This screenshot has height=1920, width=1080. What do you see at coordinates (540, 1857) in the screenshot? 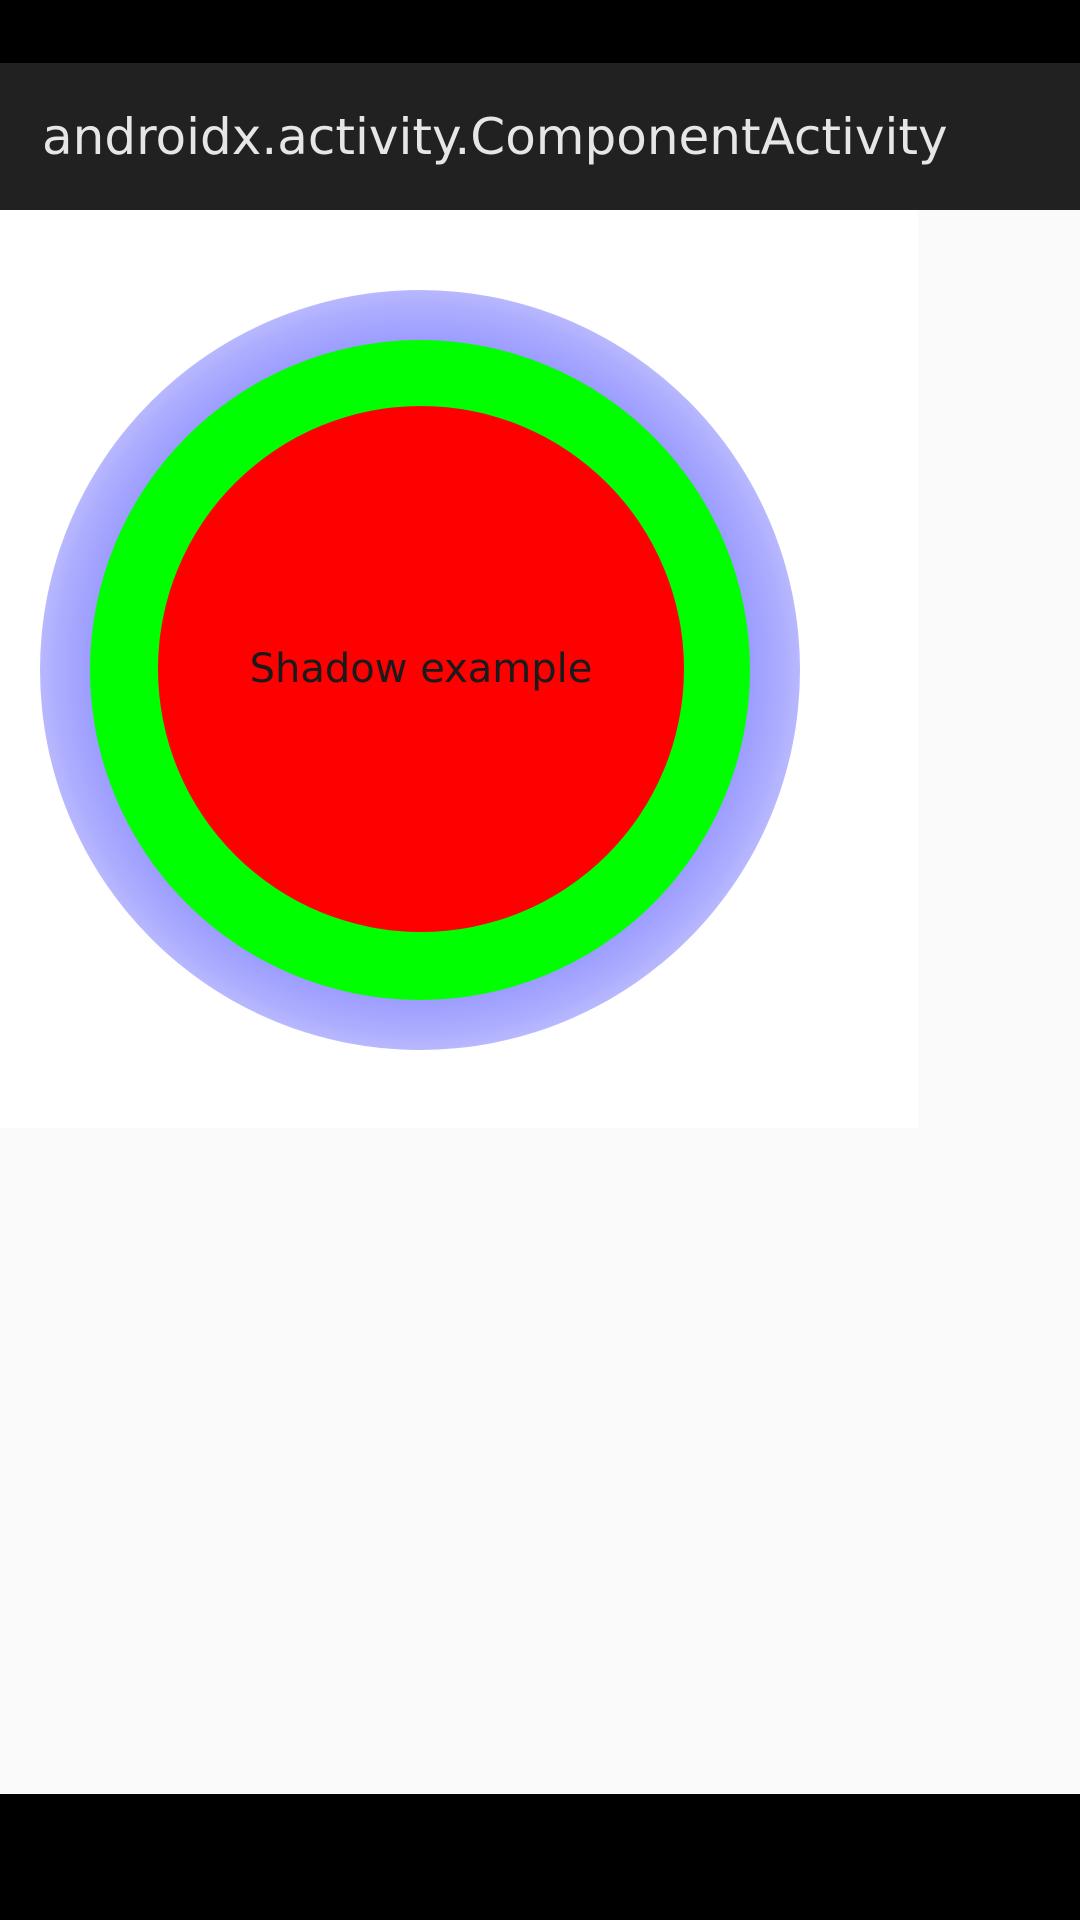
I see `navigation-bar` at bounding box center [540, 1857].